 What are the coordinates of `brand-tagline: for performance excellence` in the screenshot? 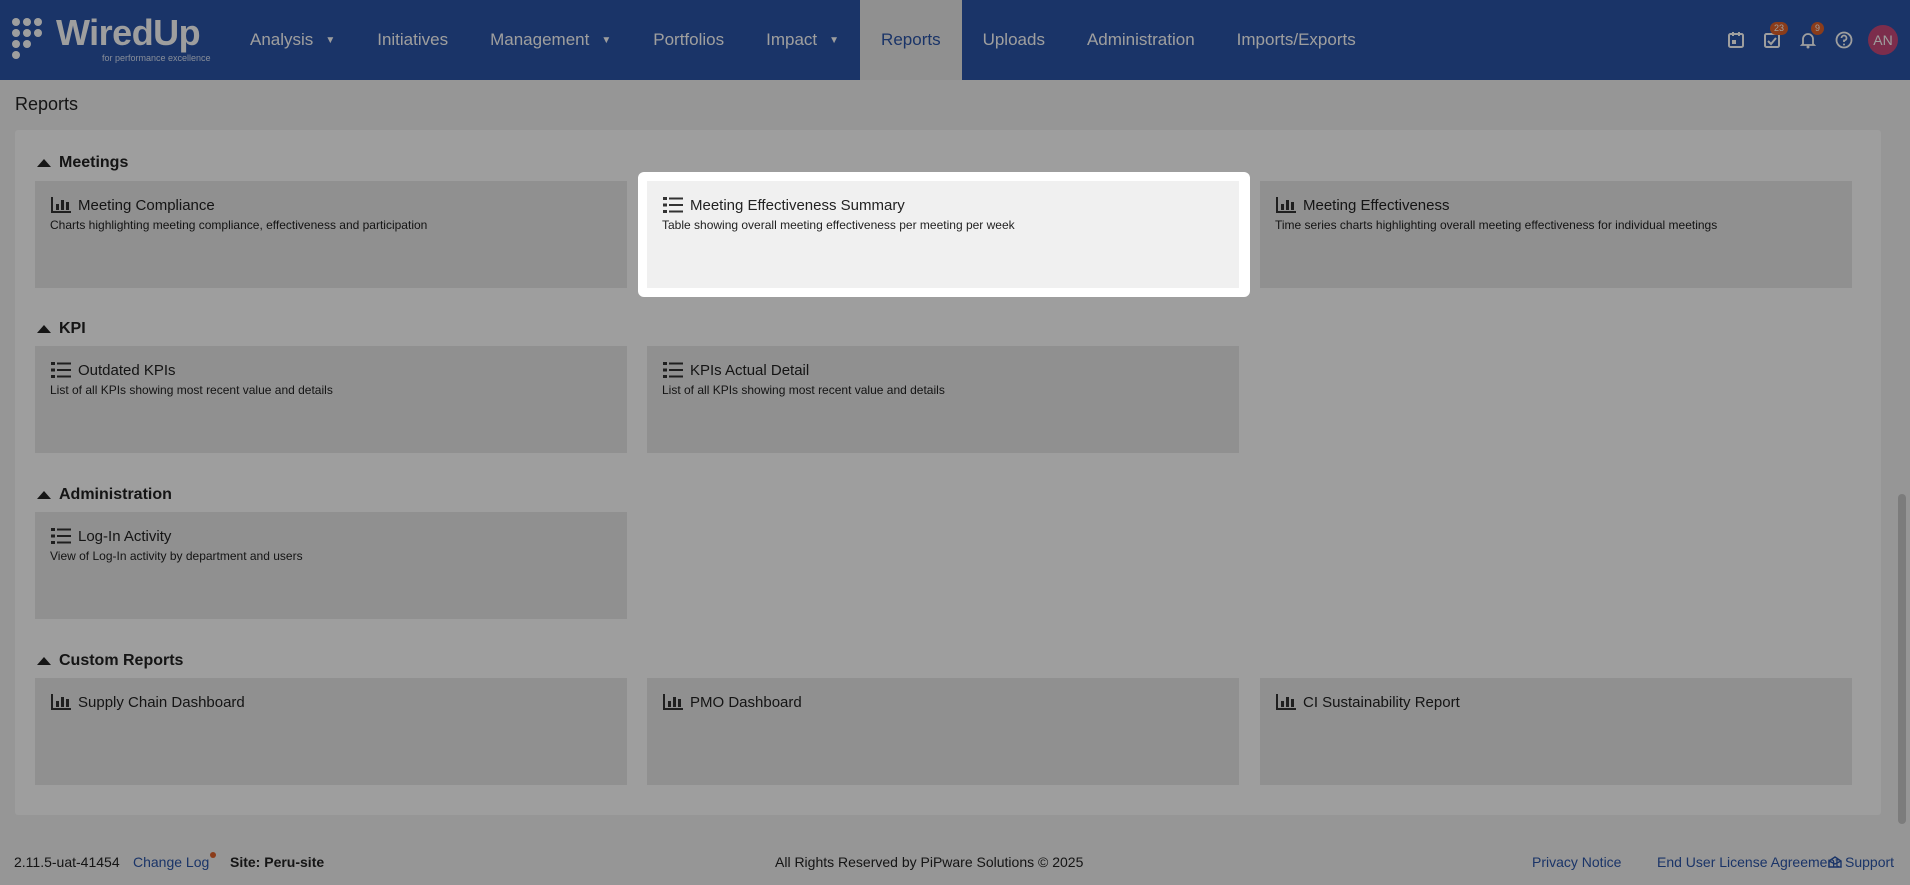 It's located at (156, 58).